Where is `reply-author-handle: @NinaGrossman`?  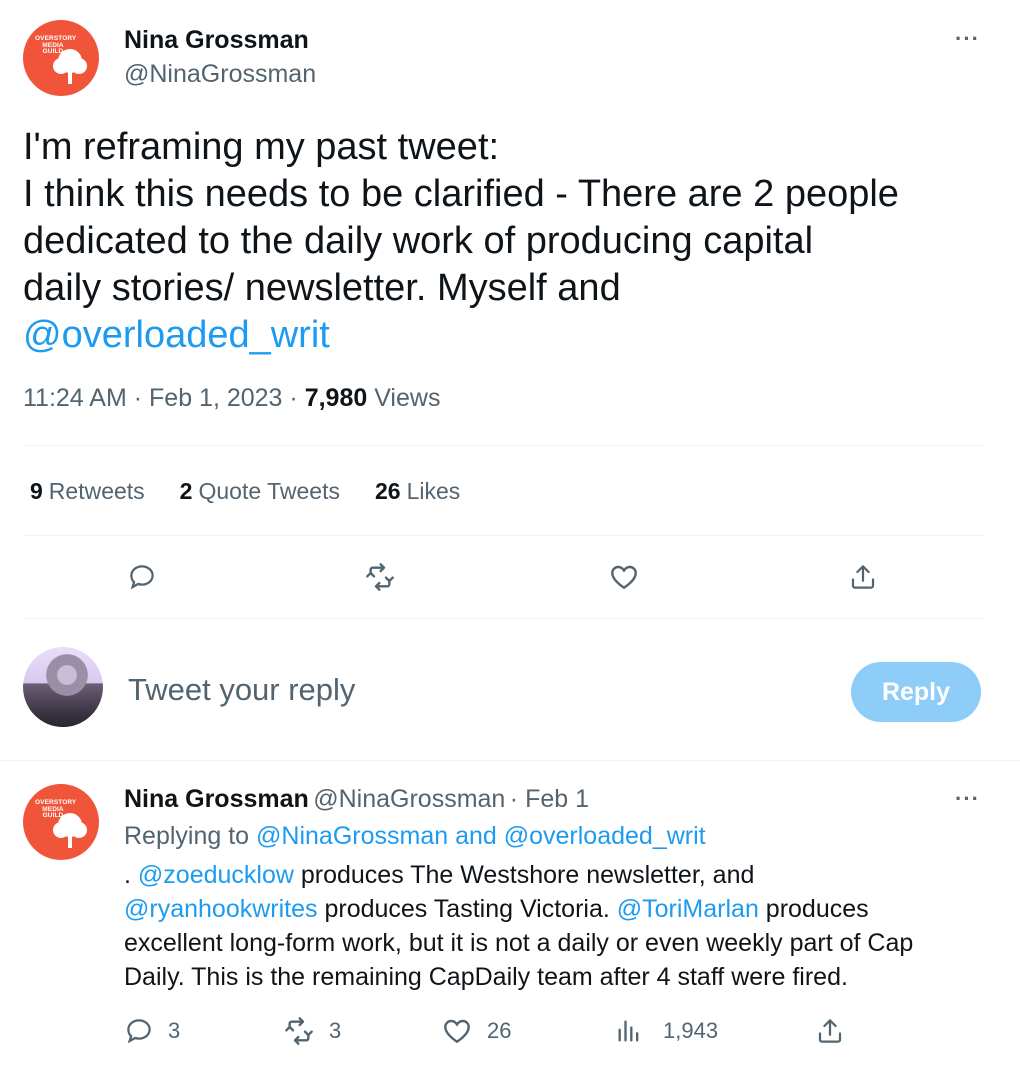
reply-author-handle: @NinaGrossman is located at coordinates (409, 799).